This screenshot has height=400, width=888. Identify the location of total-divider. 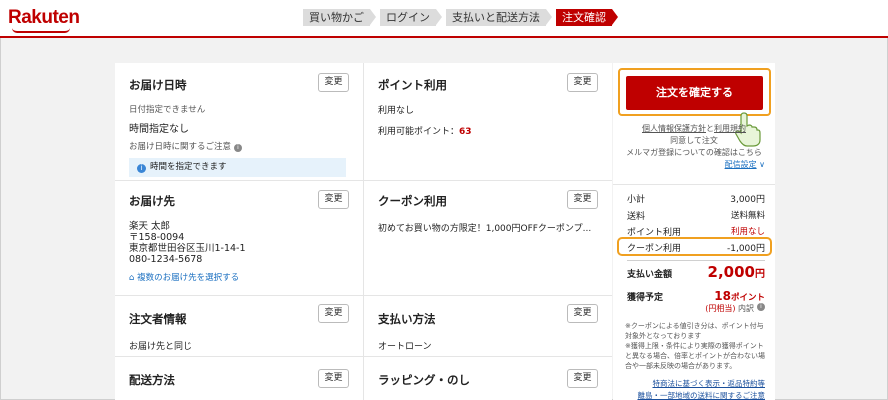
(696, 260).